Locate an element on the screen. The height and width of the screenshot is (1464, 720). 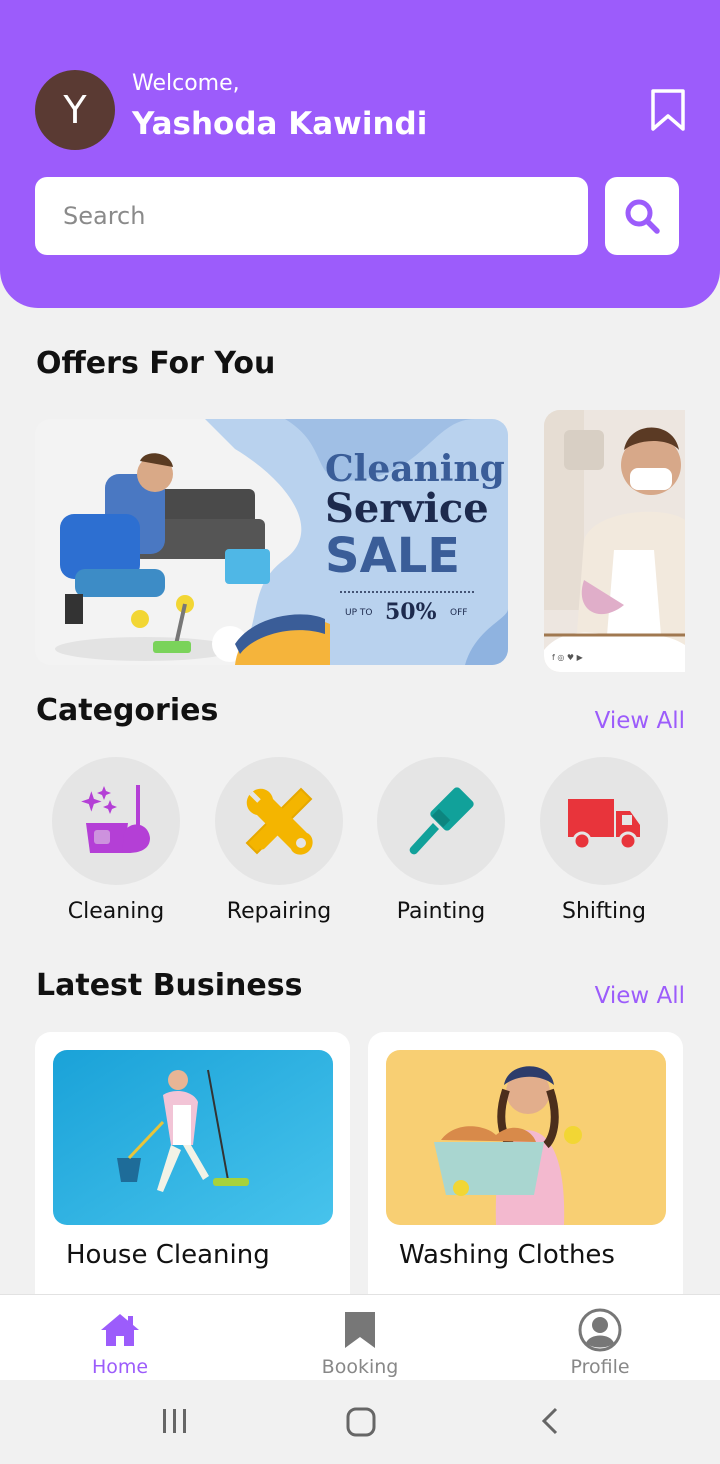
banner-off: OFF is located at coordinates (458, 613).